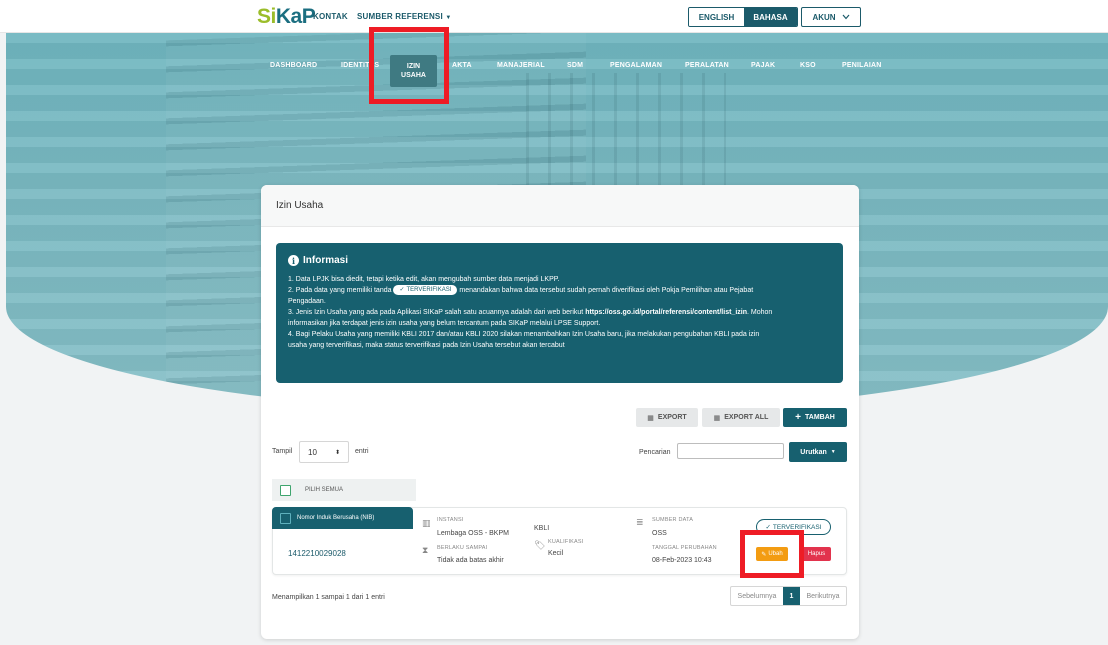 The image size is (1108, 645). Describe the element at coordinates (404, 16) in the screenshot. I see `sumber-referensi-dropdown: SUMBER REFERENSI ▼` at that location.